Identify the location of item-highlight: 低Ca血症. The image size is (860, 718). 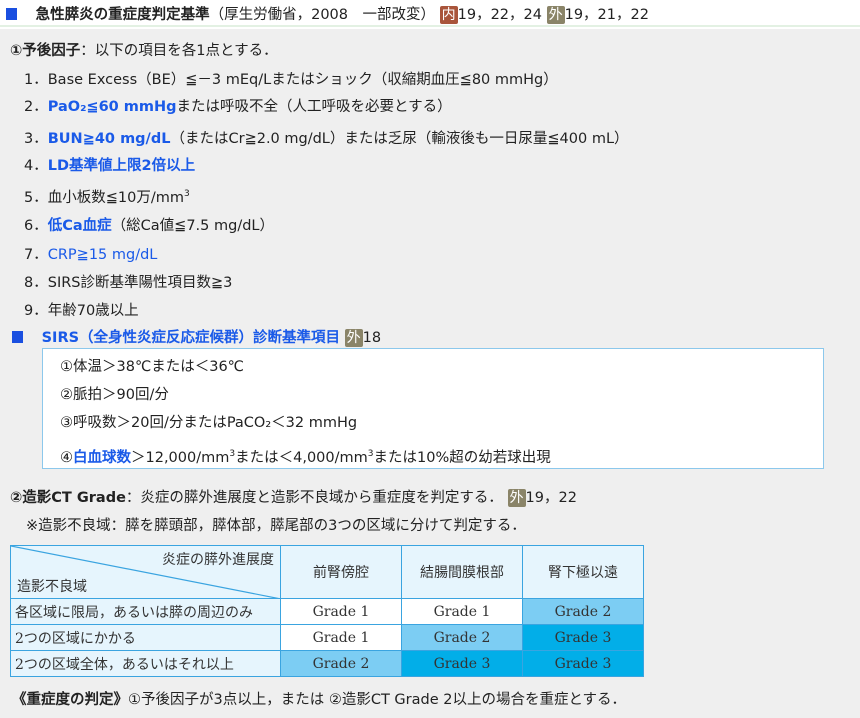
(79, 226).